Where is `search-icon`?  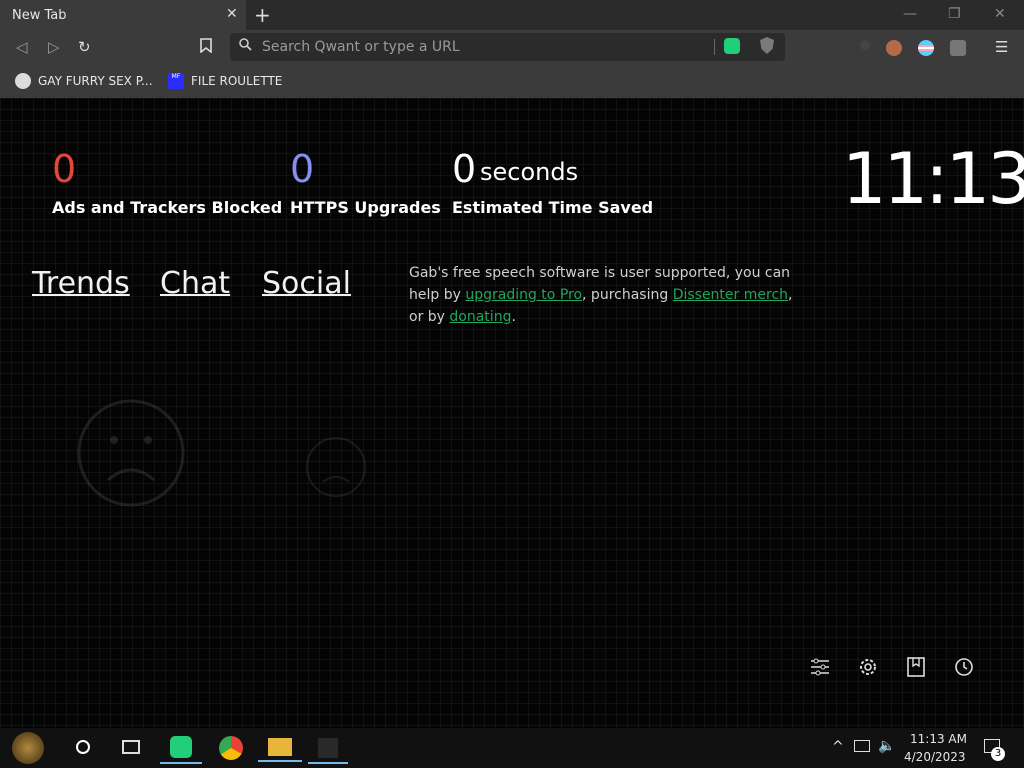 search-icon is located at coordinates (245, 46).